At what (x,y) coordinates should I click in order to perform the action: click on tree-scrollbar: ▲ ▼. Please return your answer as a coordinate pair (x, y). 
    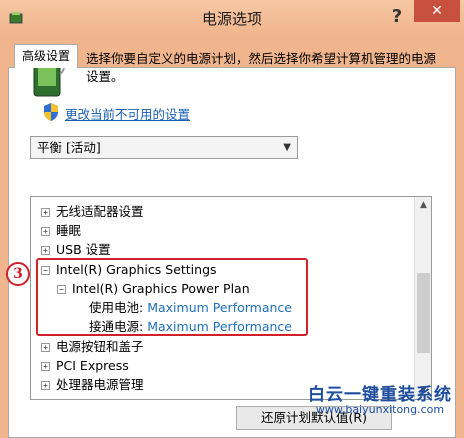
    Looking at the image, I should click on (422, 298).